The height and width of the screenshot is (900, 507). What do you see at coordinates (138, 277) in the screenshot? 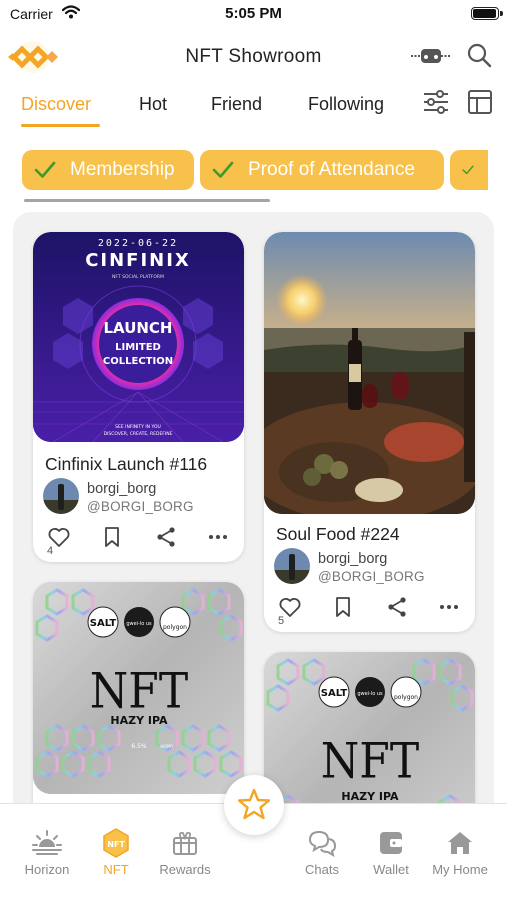
I see `poster-tagline: NFT SOCIAL PLATFORM` at bounding box center [138, 277].